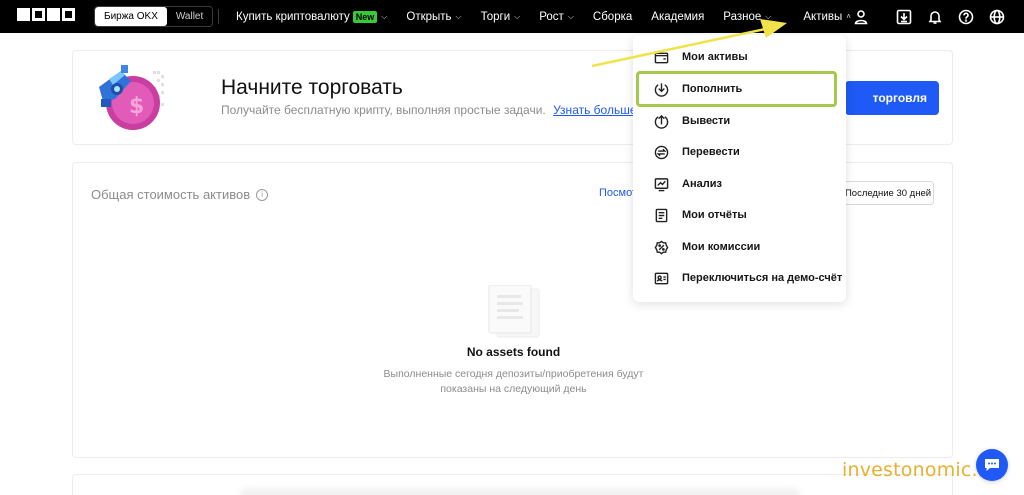 The width and height of the screenshot is (1024, 495). What do you see at coordinates (966, 17) in the screenshot?
I see `help-icon` at bounding box center [966, 17].